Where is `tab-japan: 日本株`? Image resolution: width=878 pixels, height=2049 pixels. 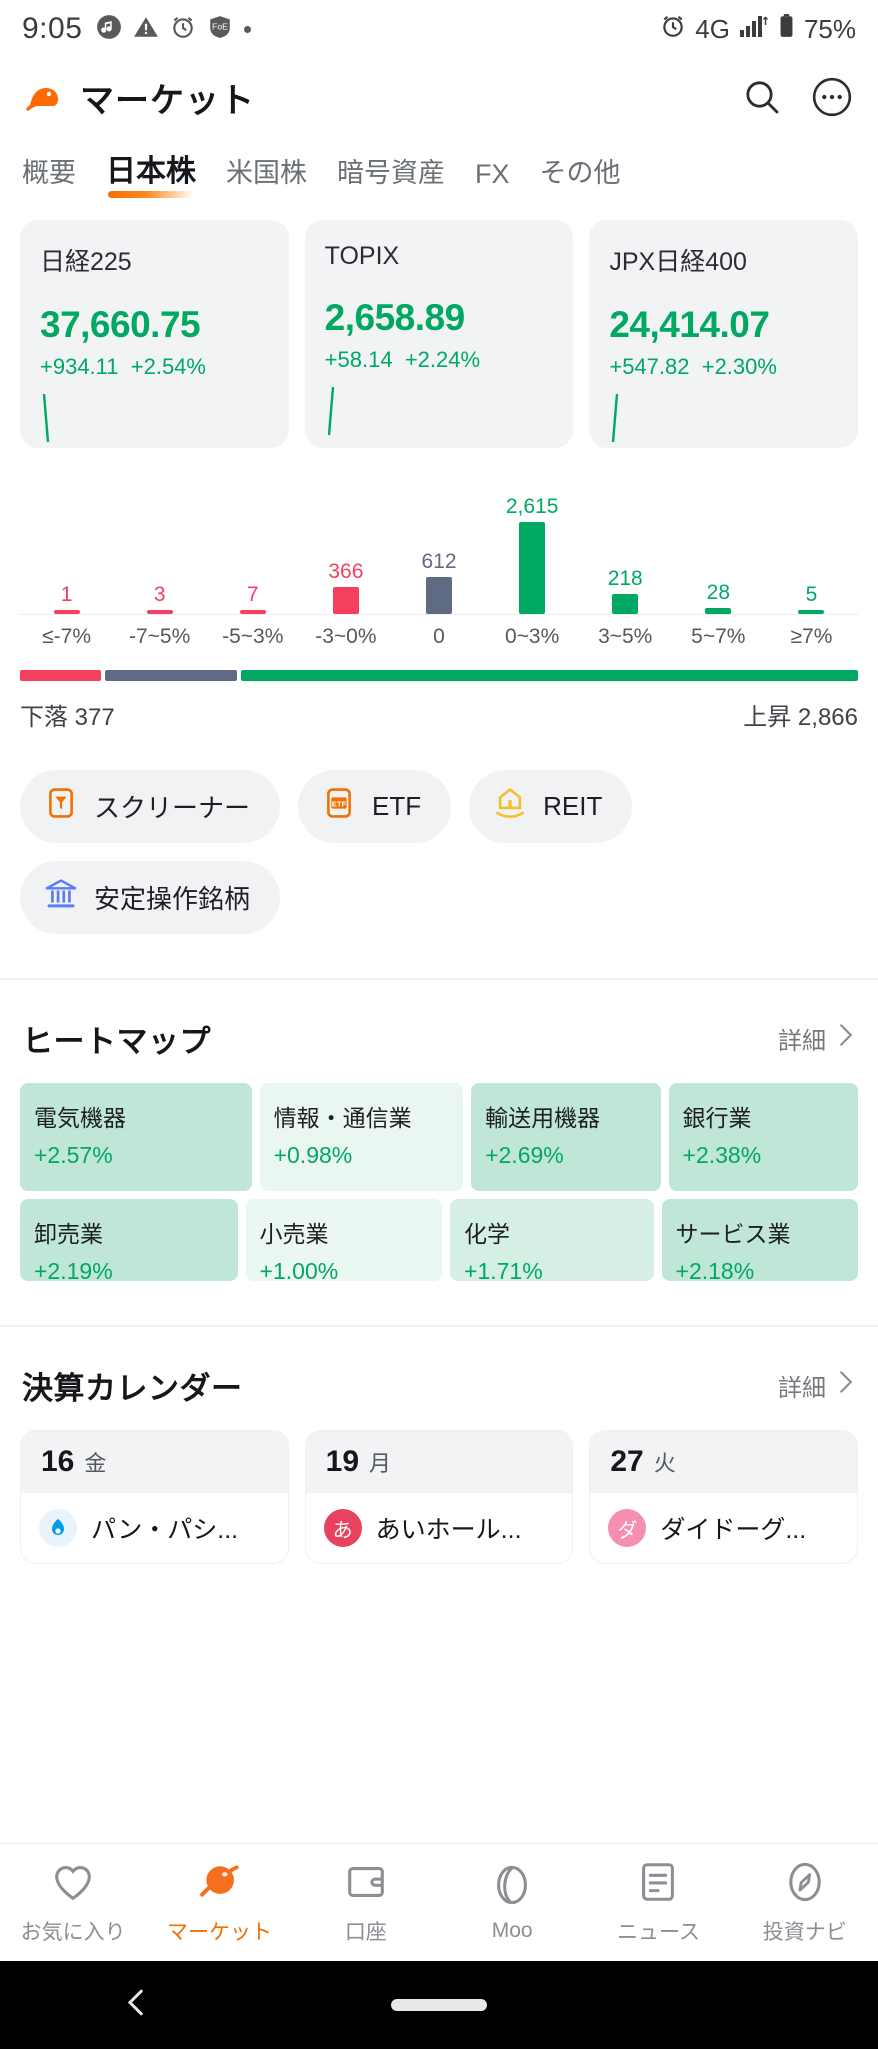
tab-japan: 日本株 is located at coordinates (151, 172).